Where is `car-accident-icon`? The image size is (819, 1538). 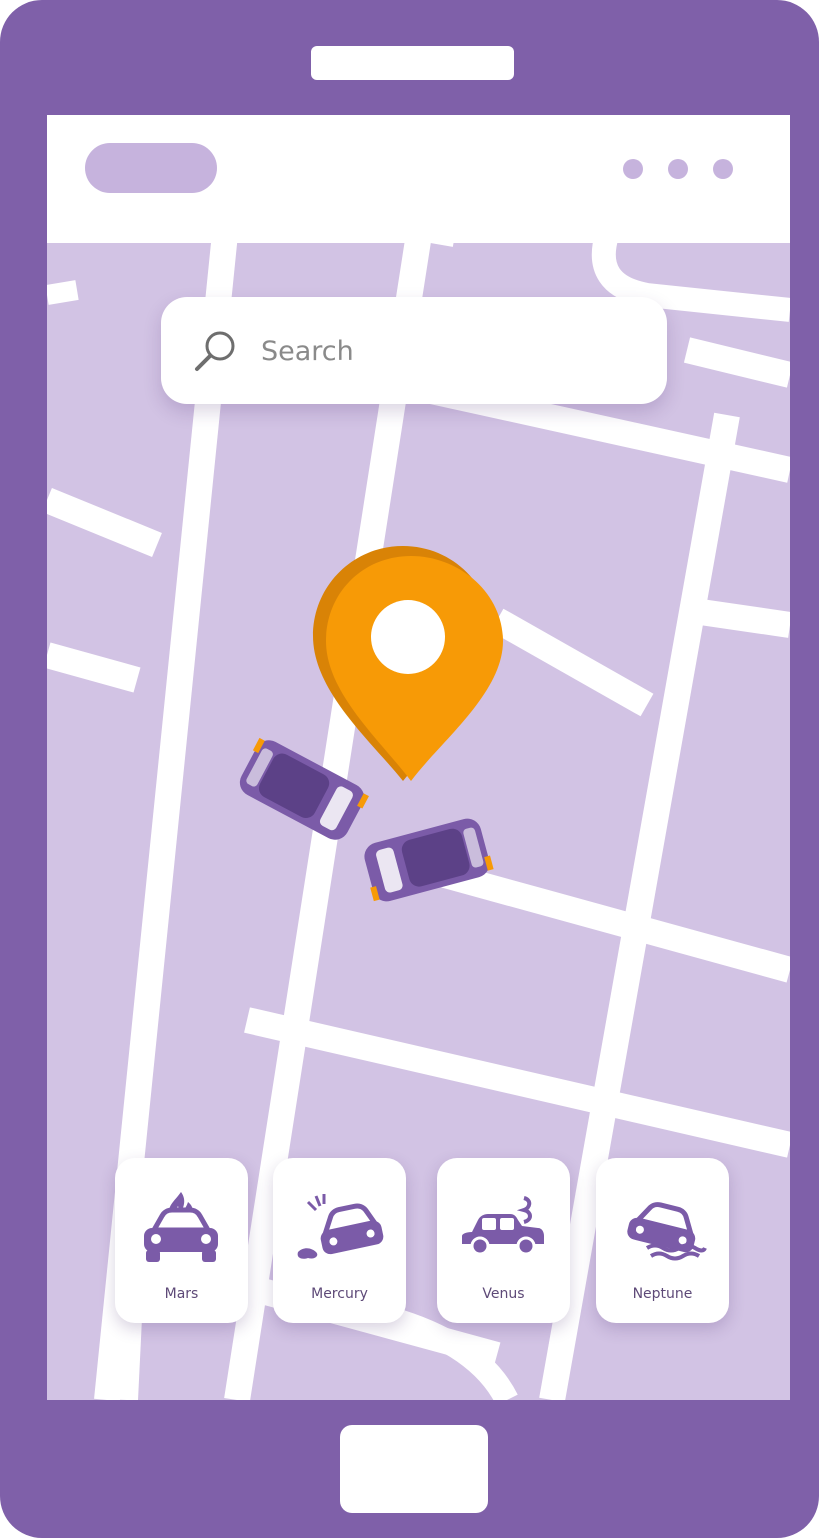
car-accident-icon is located at coordinates (340, 1226).